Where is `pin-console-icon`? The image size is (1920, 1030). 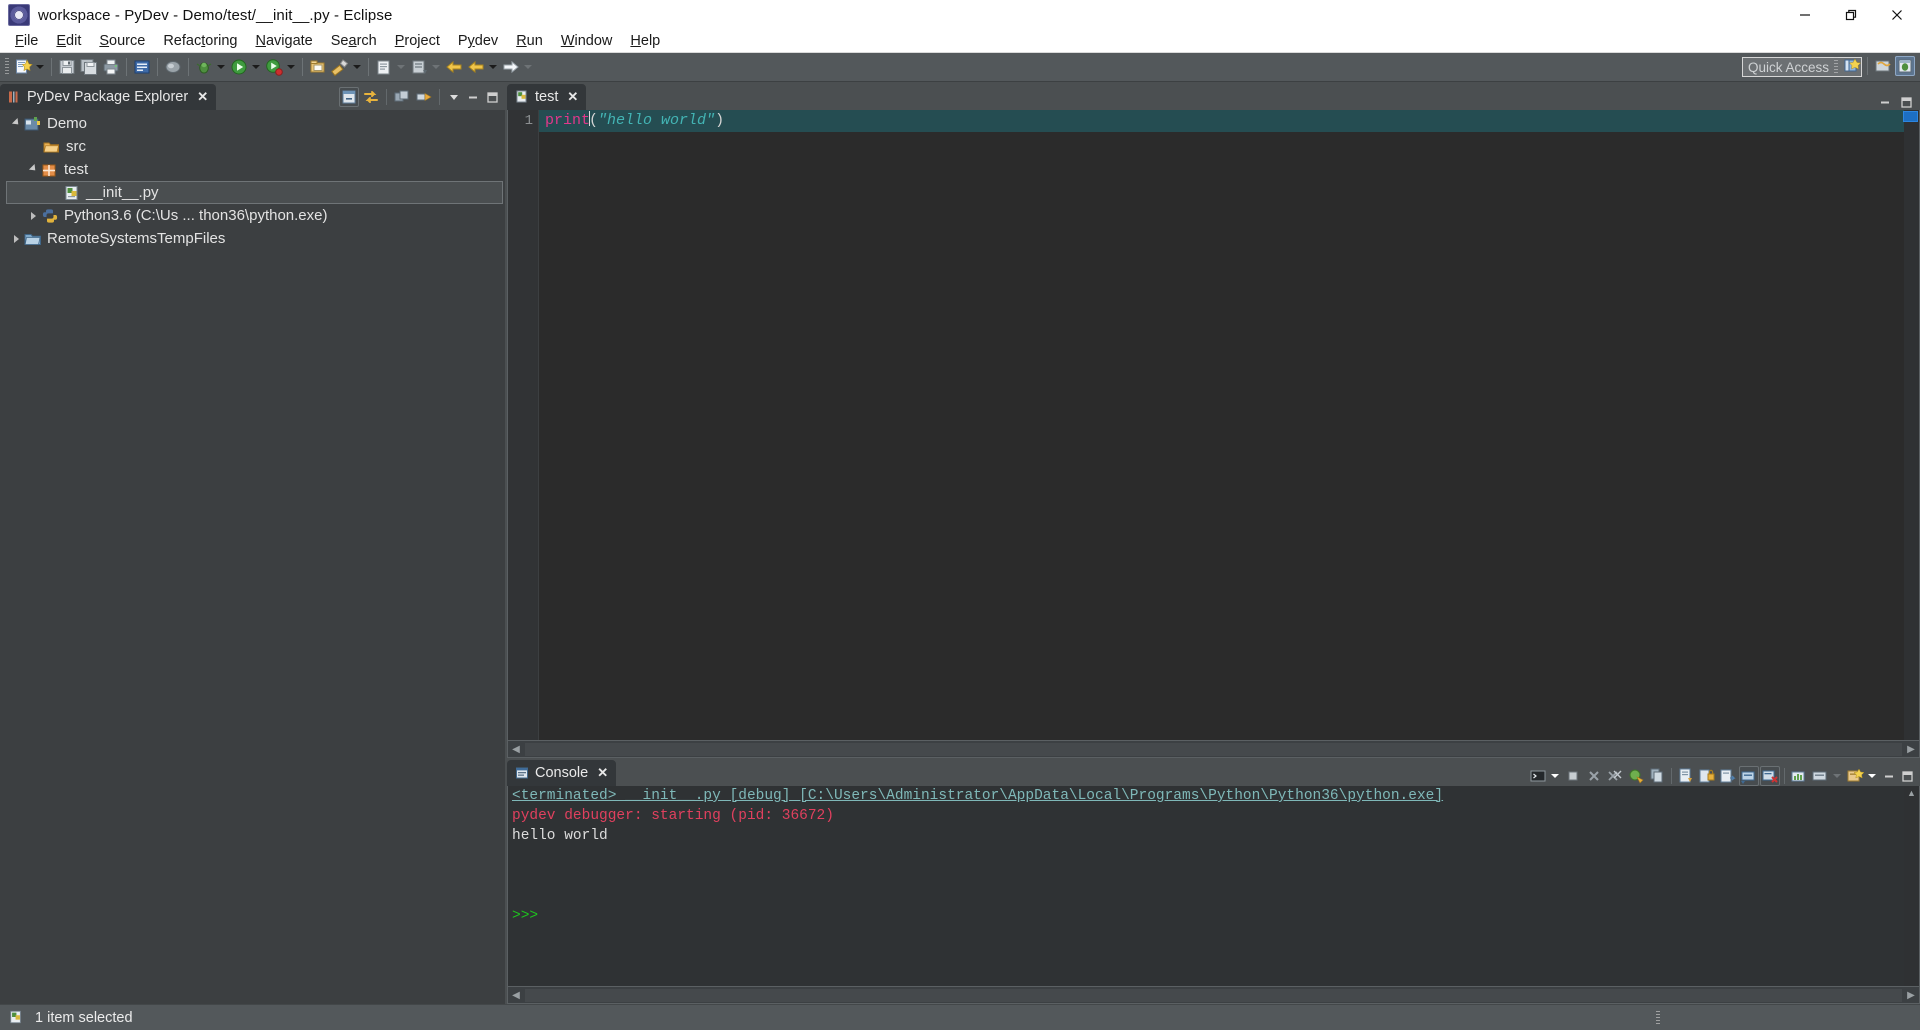 pin-console-icon is located at coordinates (1749, 776).